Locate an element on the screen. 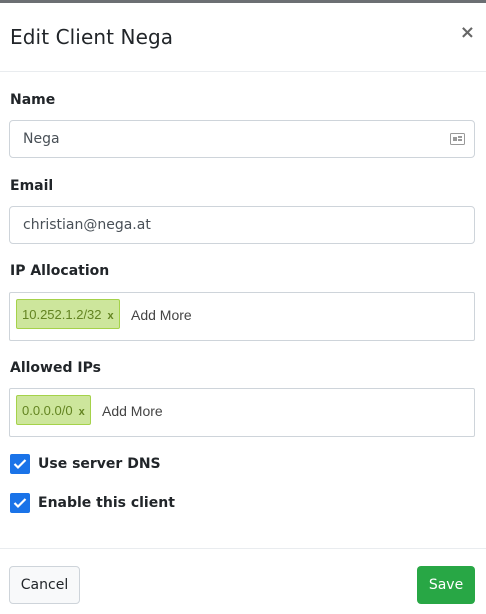 This screenshot has height=614, width=486. ip-allocation-tag-input: 10.252.1.2/32 x Add More is located at coordinates (242, 316).